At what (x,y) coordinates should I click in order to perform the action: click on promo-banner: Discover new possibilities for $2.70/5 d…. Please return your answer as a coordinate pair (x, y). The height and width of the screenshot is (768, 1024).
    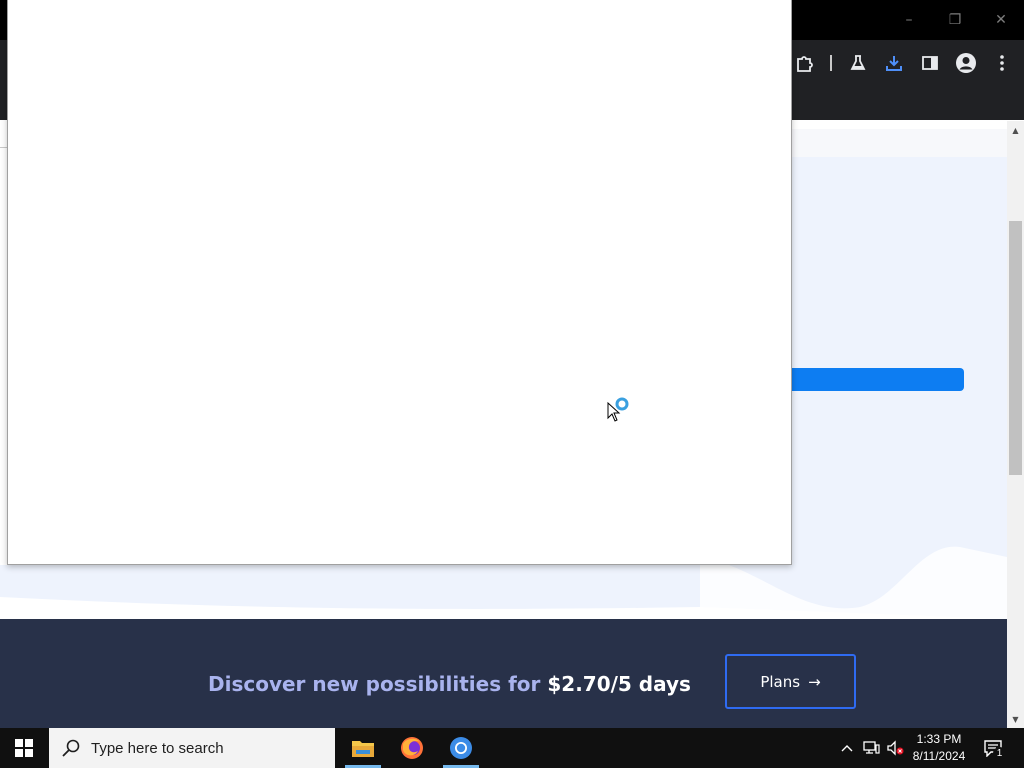
    Looking at the image, I should click on (503, 673).